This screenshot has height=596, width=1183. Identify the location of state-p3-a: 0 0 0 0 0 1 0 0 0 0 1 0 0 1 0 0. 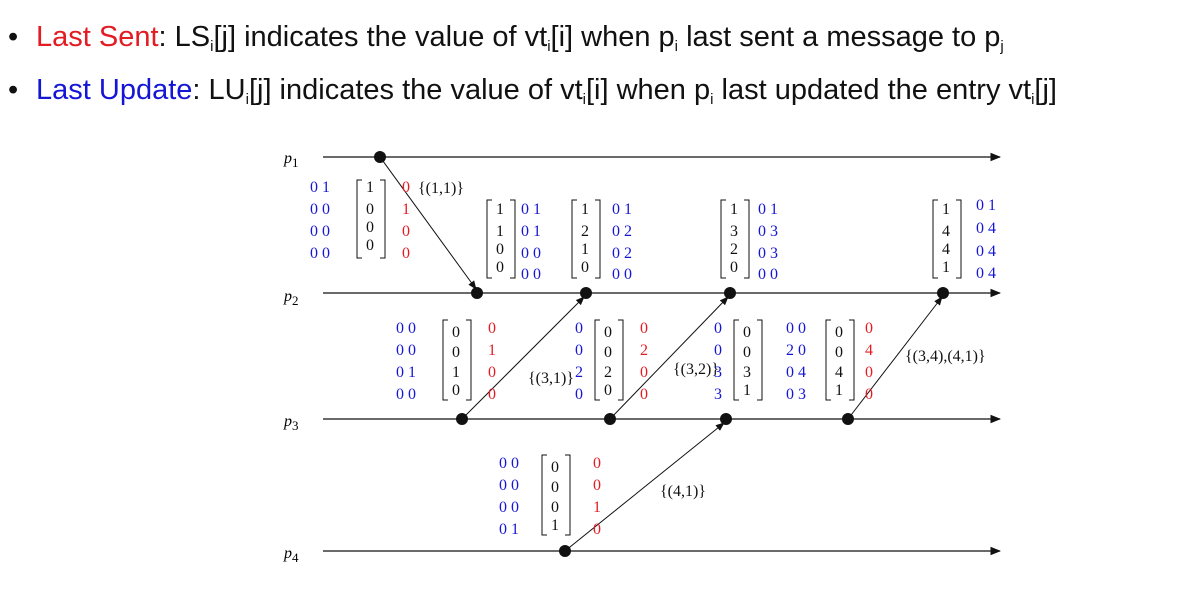
(446, 361).